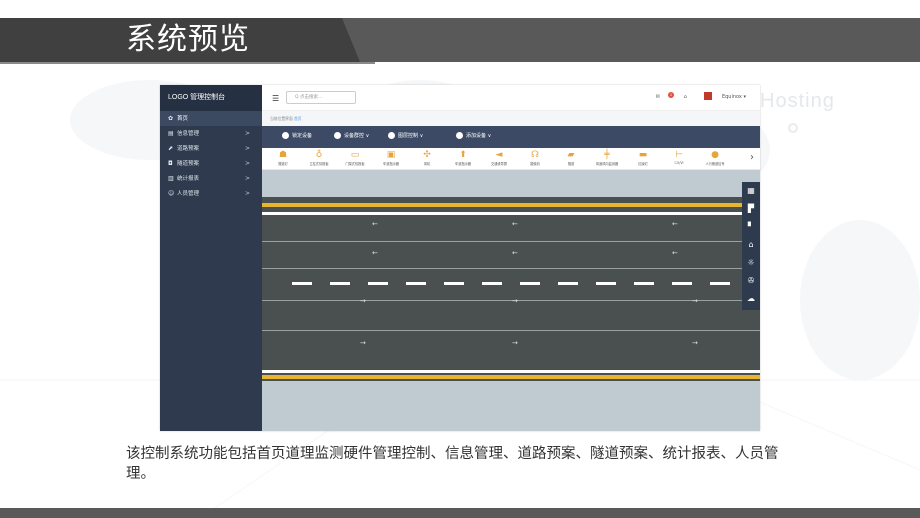  I want to click on device-label: 隧道, so click(571, 164).